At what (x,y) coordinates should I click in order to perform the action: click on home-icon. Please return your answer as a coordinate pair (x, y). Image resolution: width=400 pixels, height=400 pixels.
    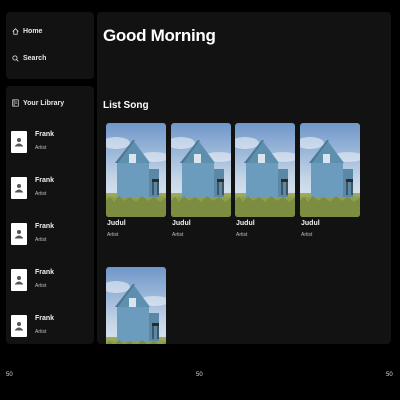
    Looking at the image, I should click on (15, 31).